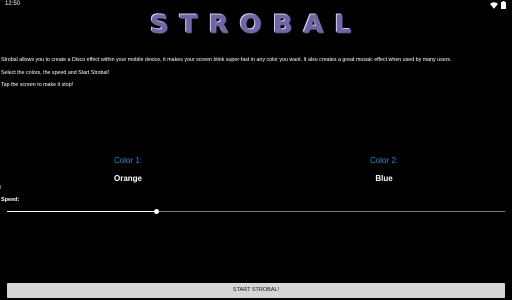 The image size is (512, 300). I want to click on status-icons, so click(498, 5).